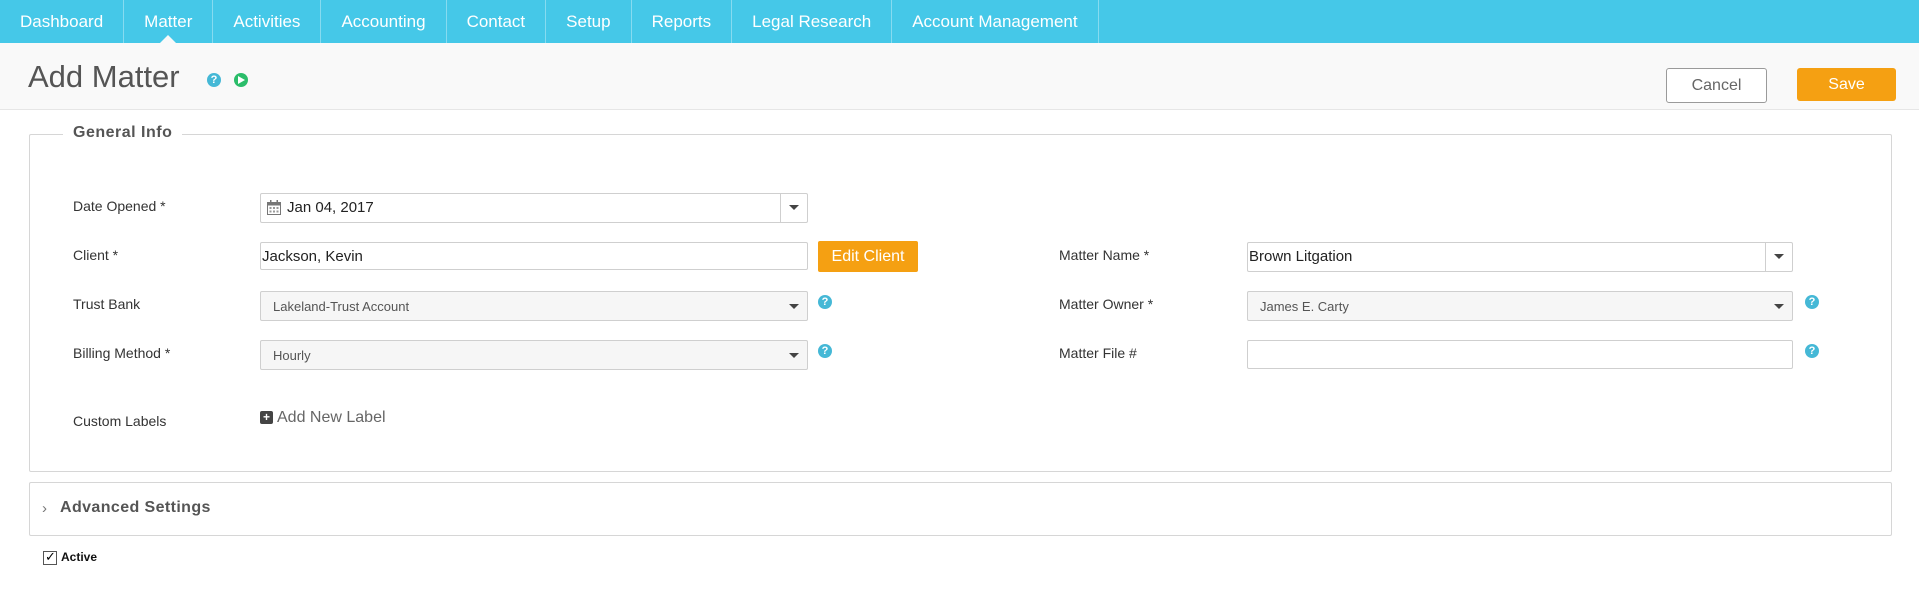  What do you see at coordinates (1520, 306) in the screenshot?
I see `matter-owner-select: James E. Carty` at bounding box center [1520, 306].